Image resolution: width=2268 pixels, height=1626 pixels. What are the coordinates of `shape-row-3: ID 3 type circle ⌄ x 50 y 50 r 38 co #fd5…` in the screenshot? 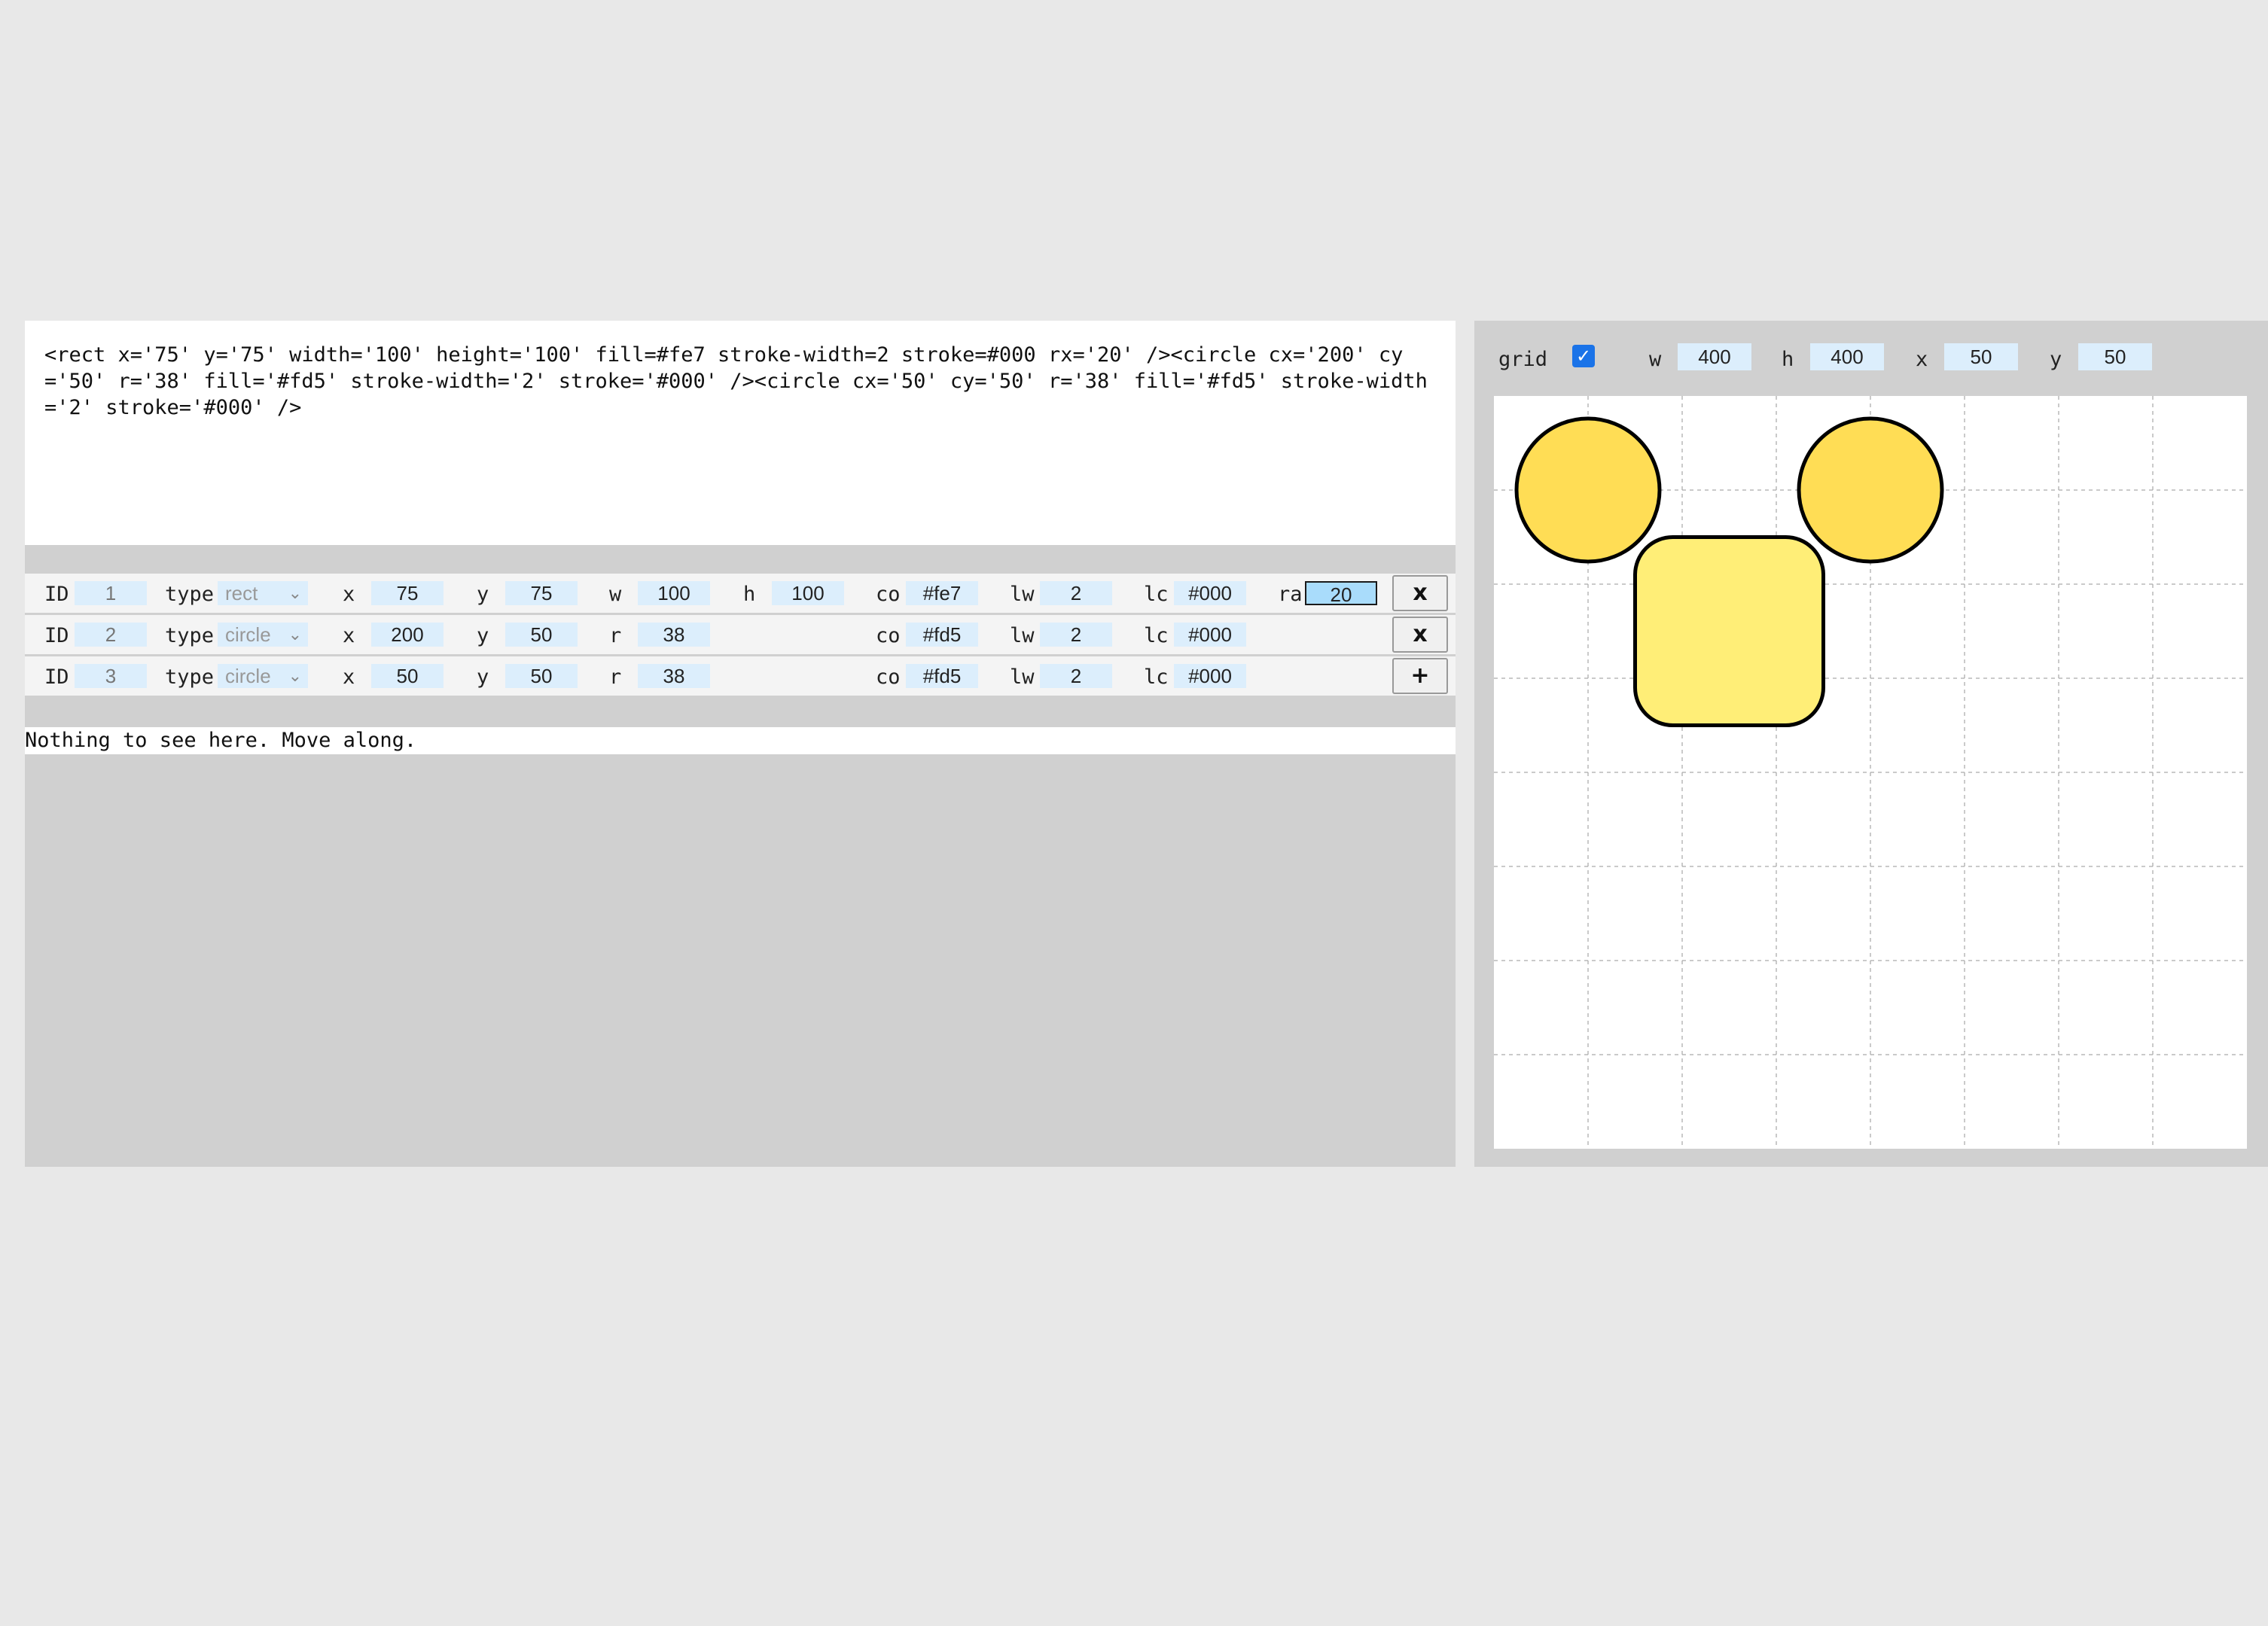 It's located at (741, 676).